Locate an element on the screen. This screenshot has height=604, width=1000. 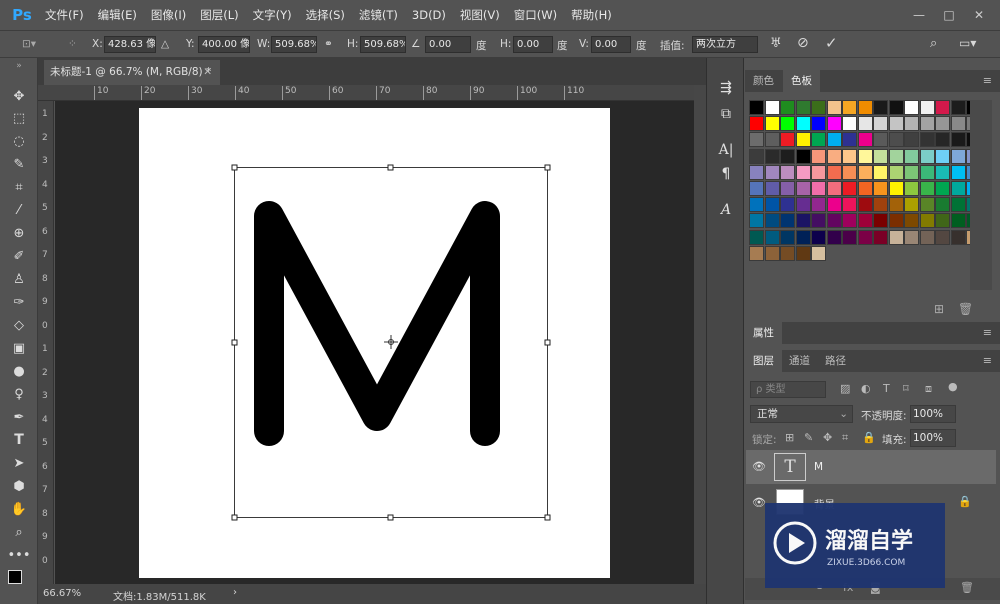
eraser-tool-icon: ◇ is located at coordinates (19, 325).